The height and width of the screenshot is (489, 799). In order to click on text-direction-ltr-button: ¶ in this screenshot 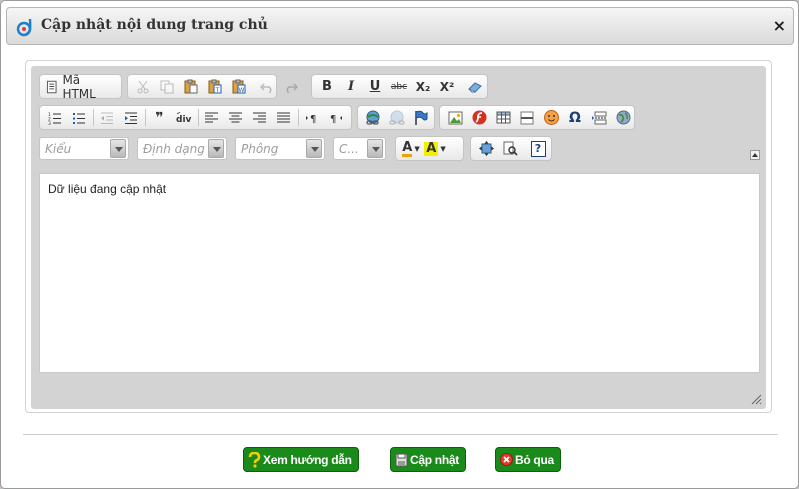, I will do `click(312, 117)`.